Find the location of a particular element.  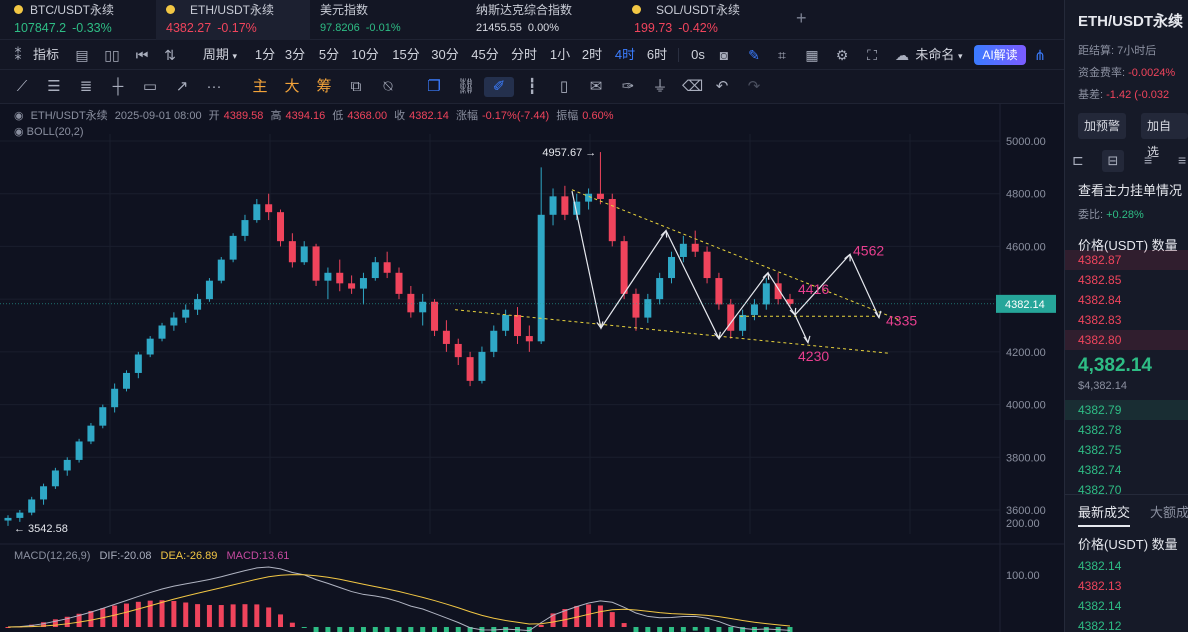

interval-4h: 4时 is located at coordinates (625, 55).